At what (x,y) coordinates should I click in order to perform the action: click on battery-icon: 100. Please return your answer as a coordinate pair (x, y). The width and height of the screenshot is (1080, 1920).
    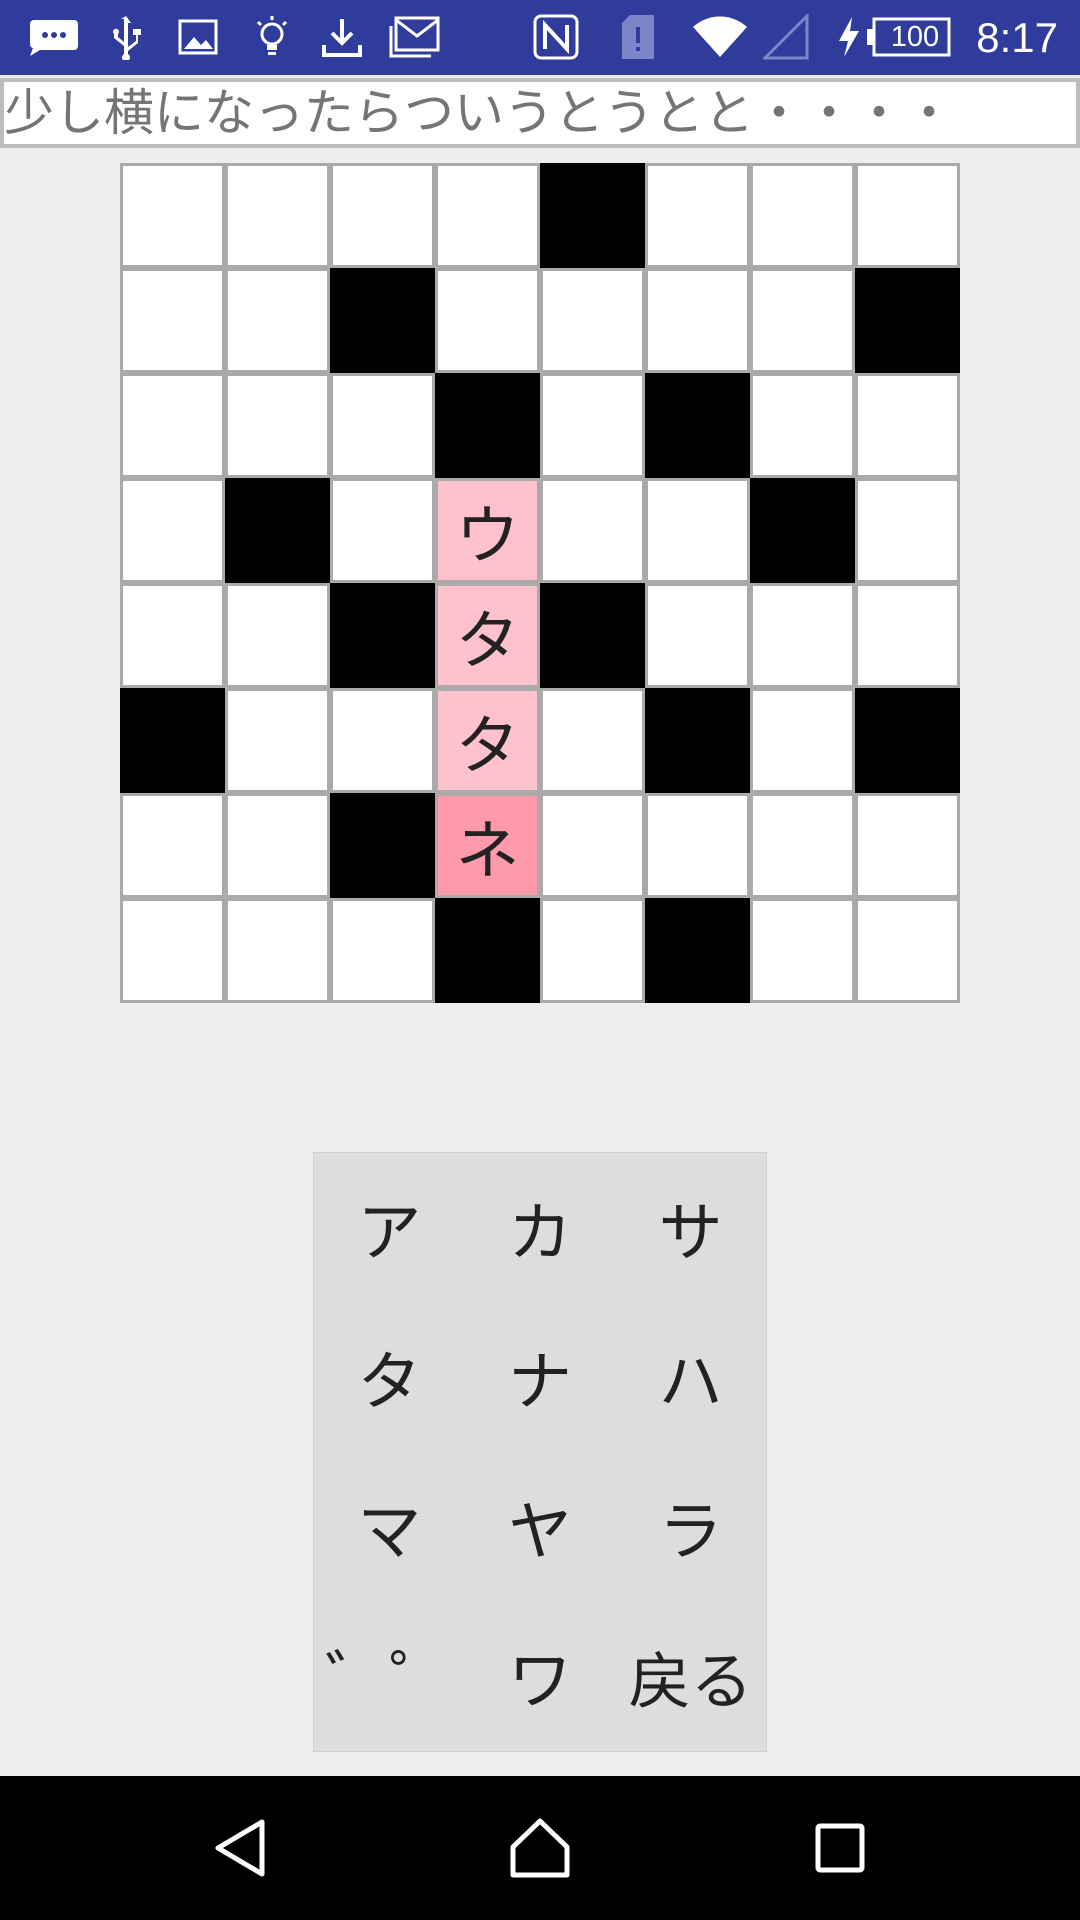
    Looking at the image, I should click on (909, 37).